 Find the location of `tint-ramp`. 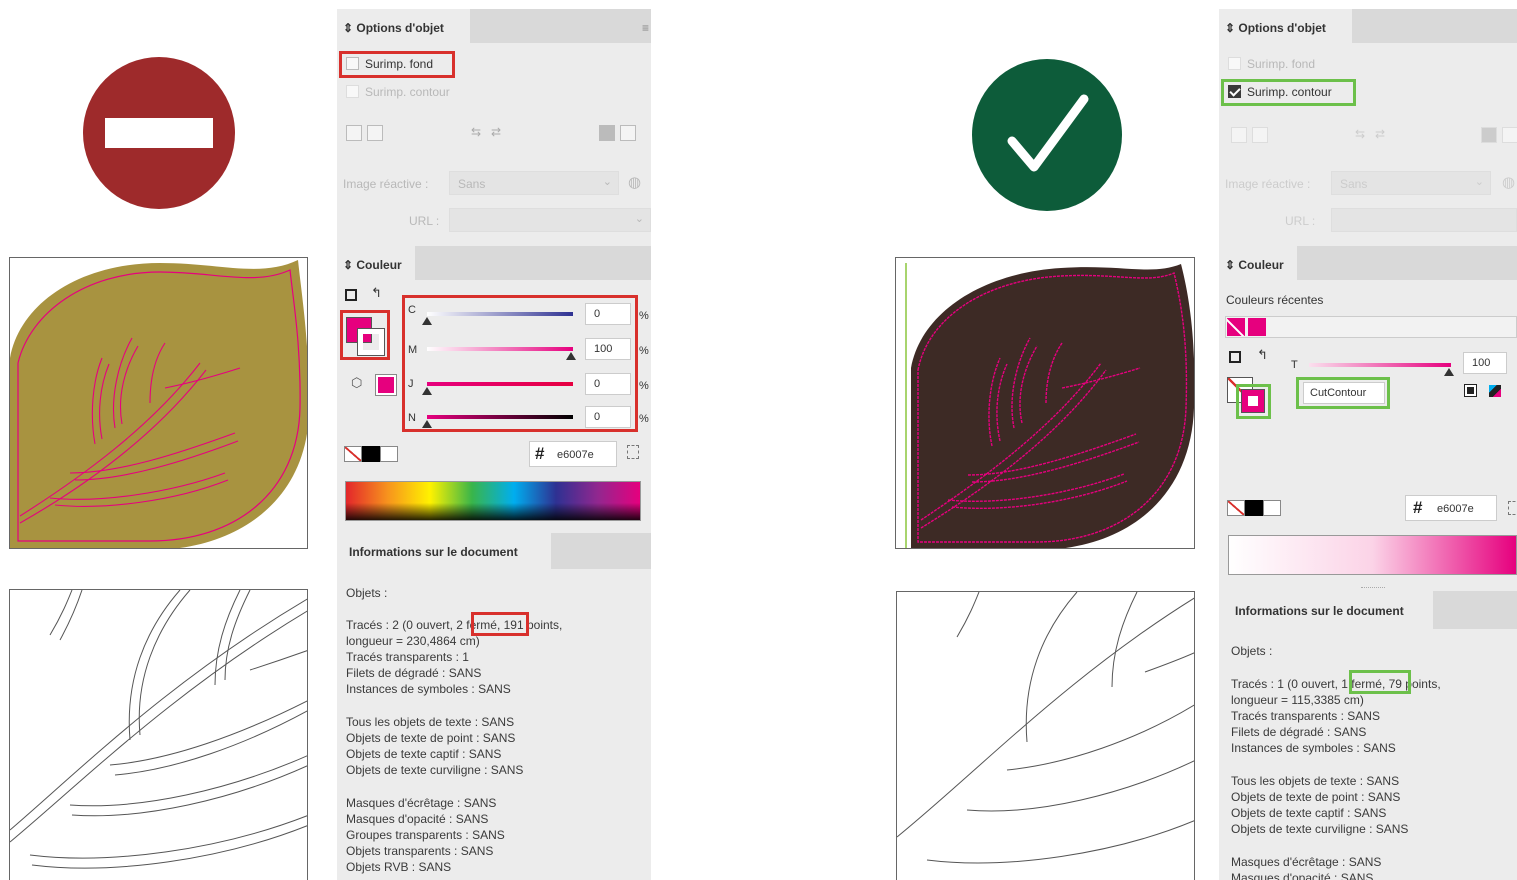

tint-ramp is located at coordinates (1372, 555).